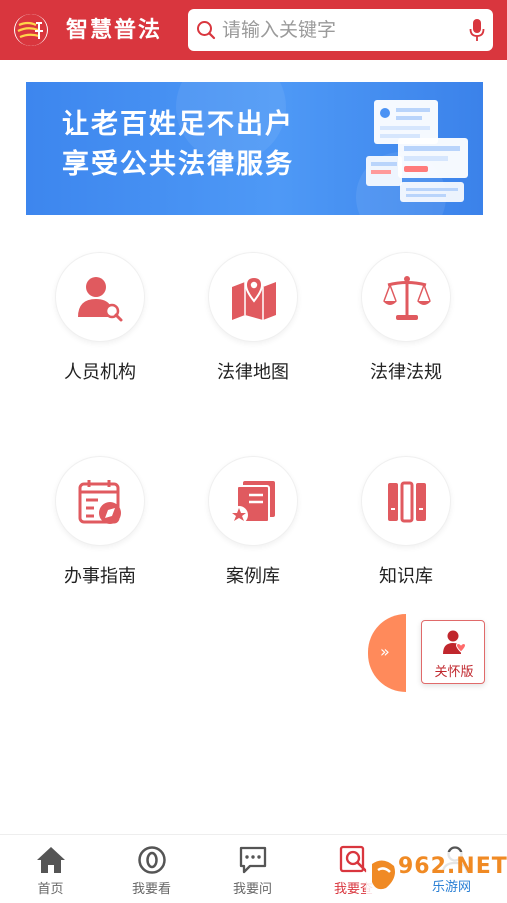 The image size is (507, 903). I want to click on grid-item-label: 法律地图, so click(253, 372).